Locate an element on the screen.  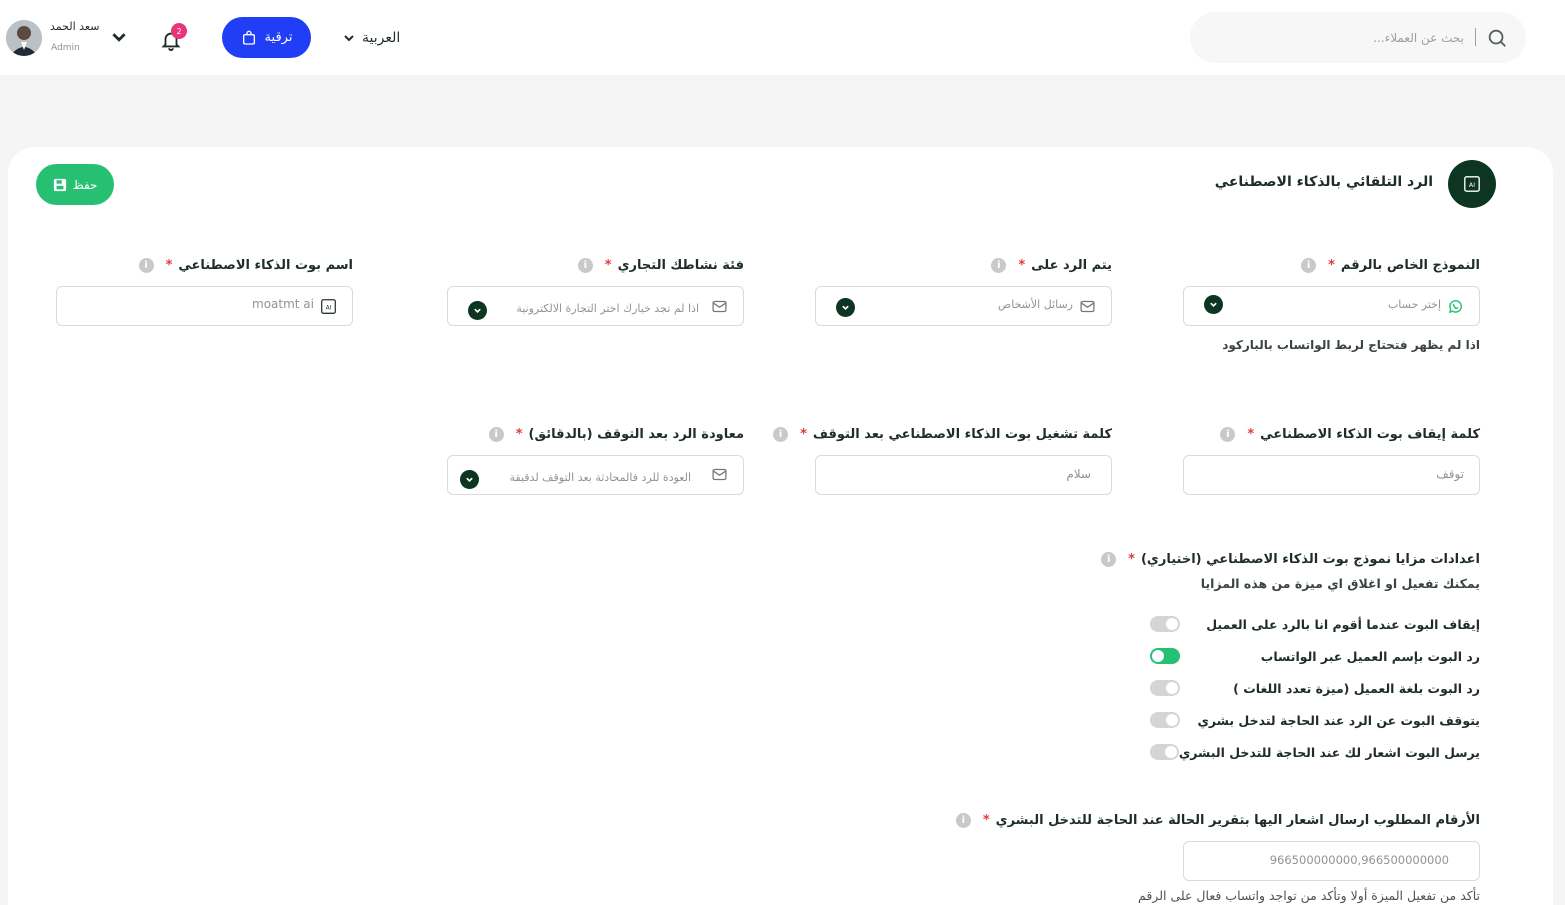
save-icon is located at coordinates (59, 184).